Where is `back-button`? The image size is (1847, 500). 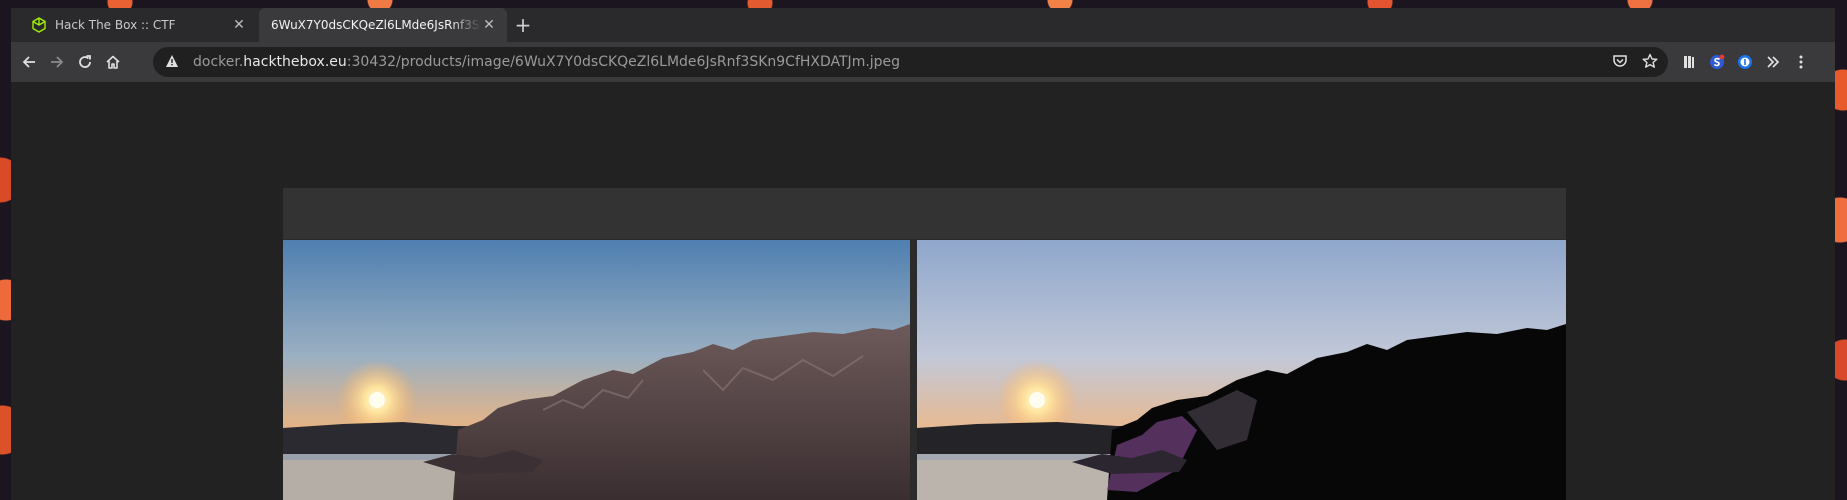 back-button is located at coordinates (29, 62).